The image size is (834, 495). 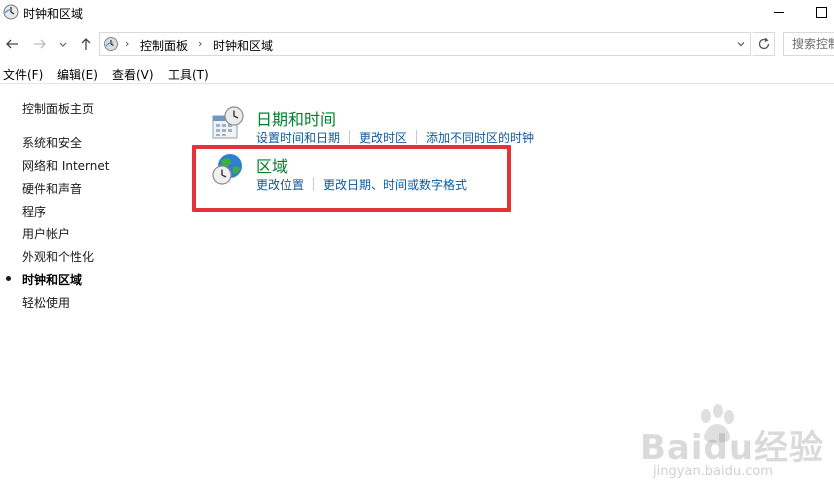 What do you see at coordinates (417, 73) in the screenshot?
I see `menu-bar: 文件(F) 编辑(E) 查看(V) 工具(T)` at bounding box center [417, 73].